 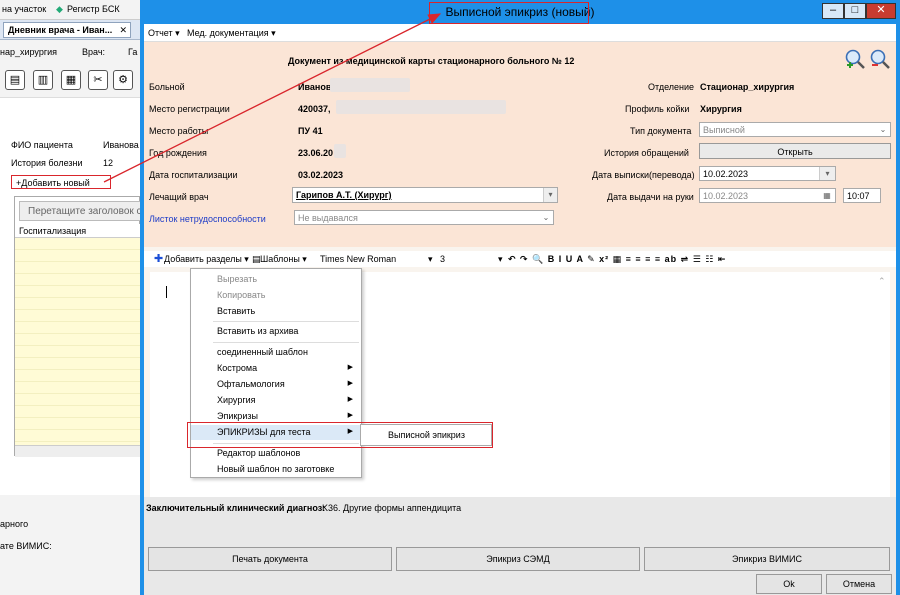 I want to click on semd-epicrisis-button: Эпикриз СЭМД, so click(x=518, y=559).